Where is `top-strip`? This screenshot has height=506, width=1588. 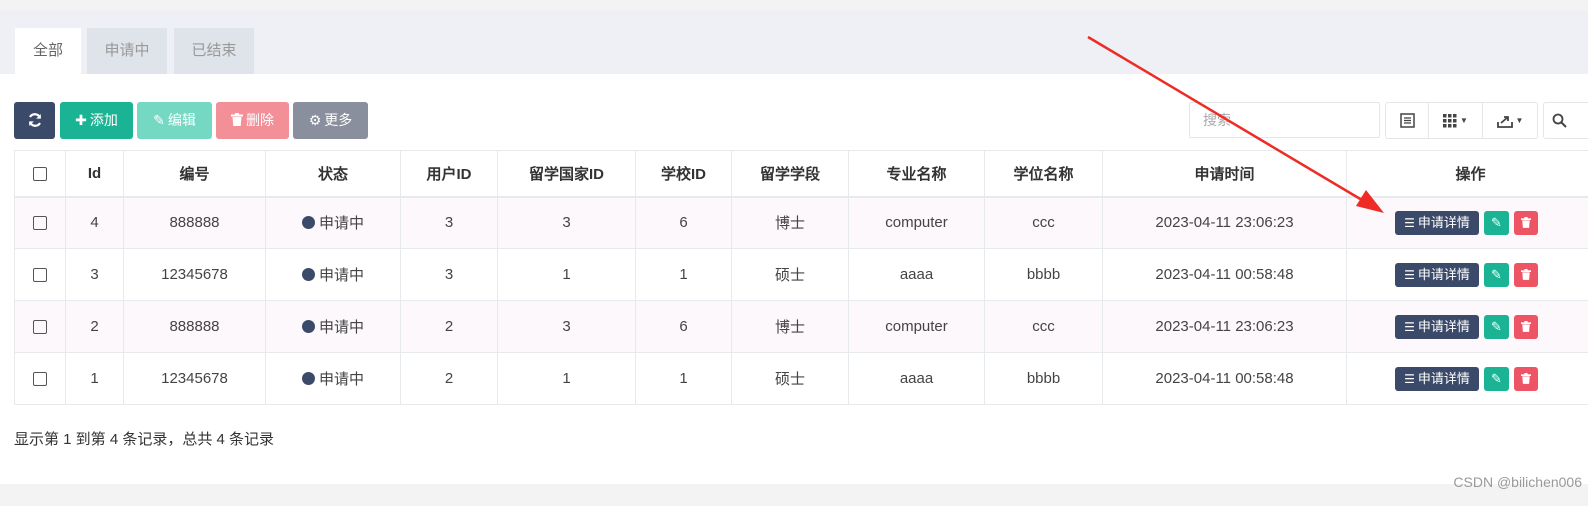 top-strip is located at coordinates (794, 5).